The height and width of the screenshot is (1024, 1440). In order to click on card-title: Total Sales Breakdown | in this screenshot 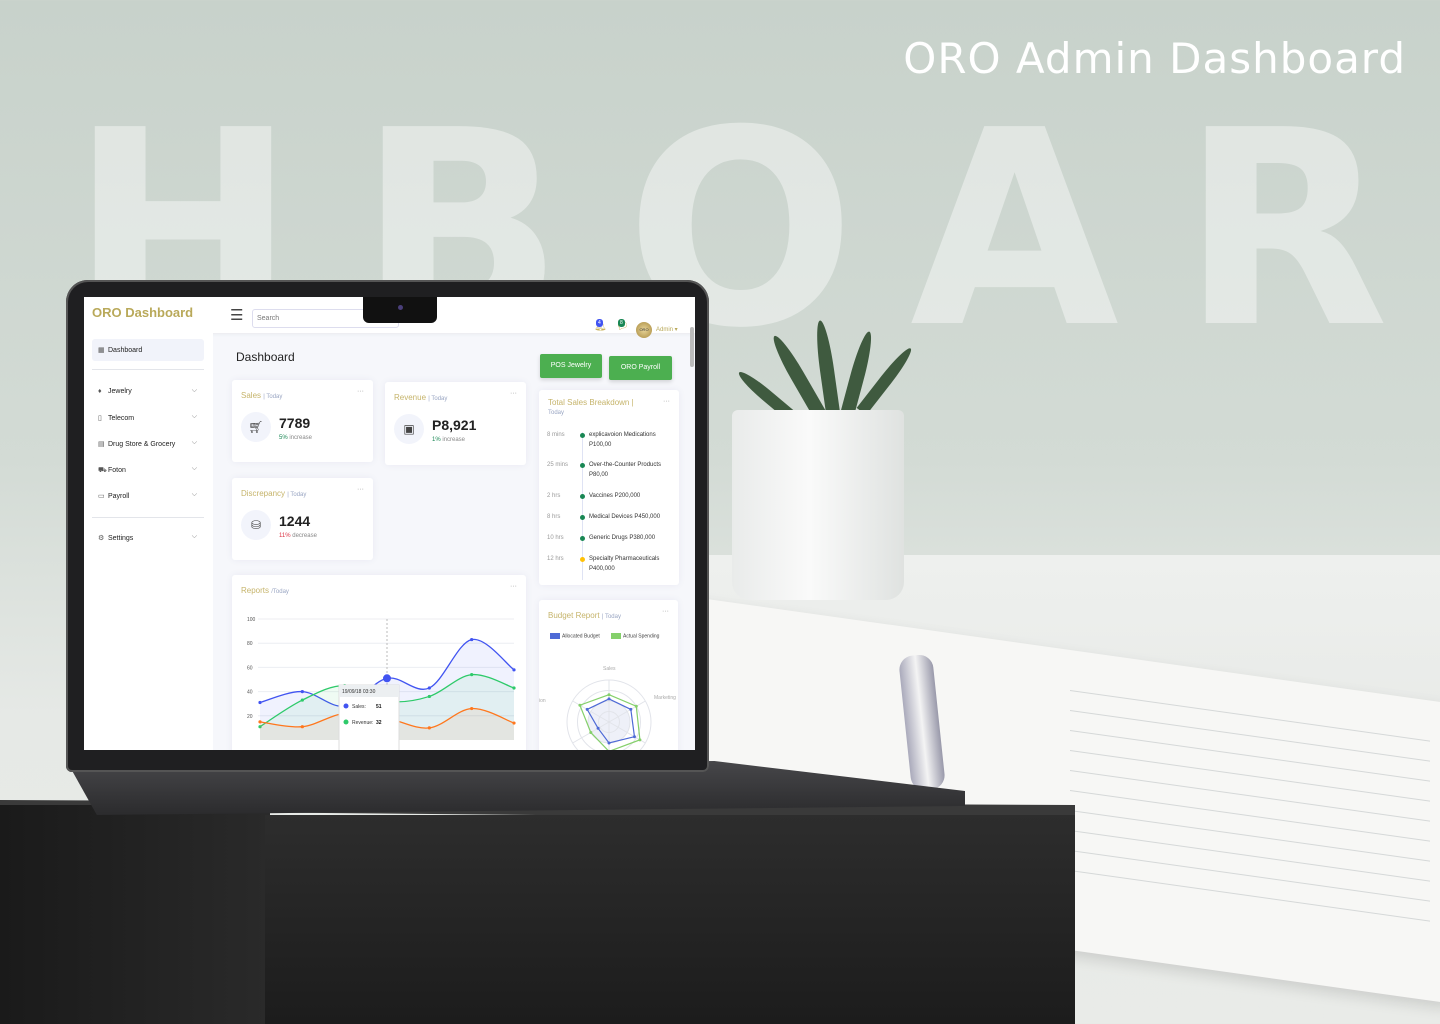, I will do `click(591, 402)`.